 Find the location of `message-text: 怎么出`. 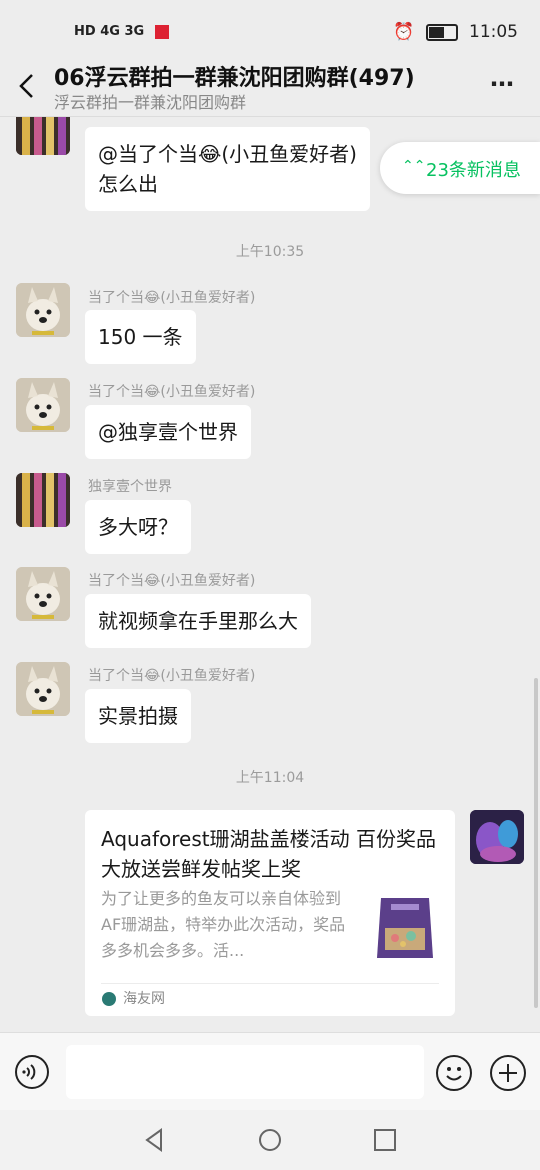

message-text: 怎么出 is located at coordinates (128, 184).